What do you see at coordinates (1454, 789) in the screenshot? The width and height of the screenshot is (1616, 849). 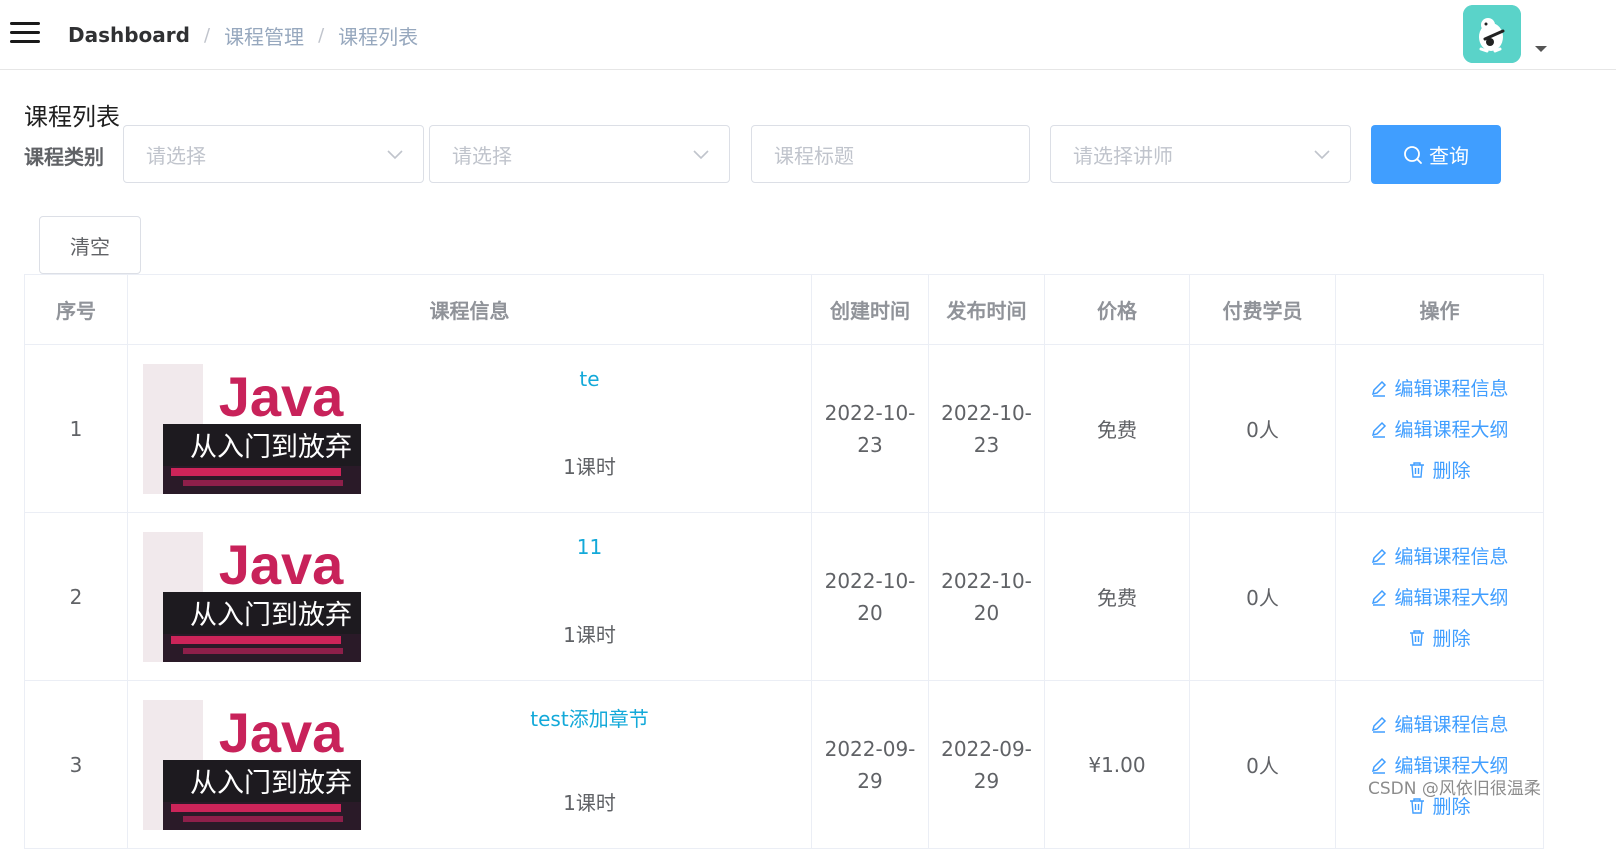 I see `watermark: CSDN @风依旧很温柔` at bounding box center [1454, 789].